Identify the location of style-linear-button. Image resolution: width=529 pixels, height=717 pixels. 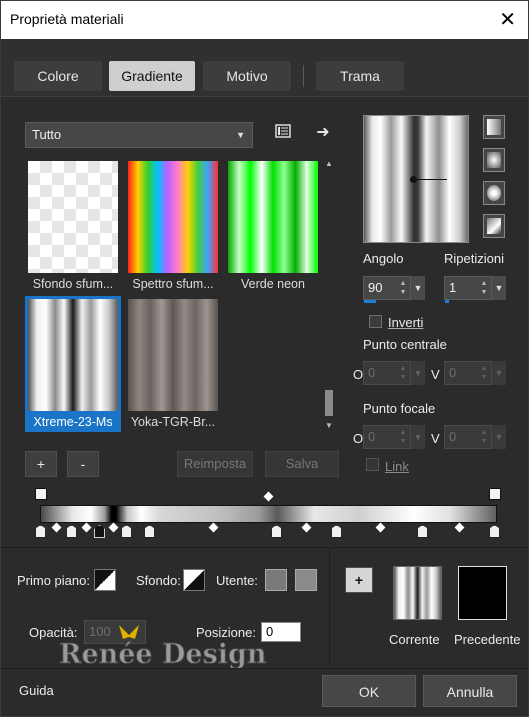
(494, 127).